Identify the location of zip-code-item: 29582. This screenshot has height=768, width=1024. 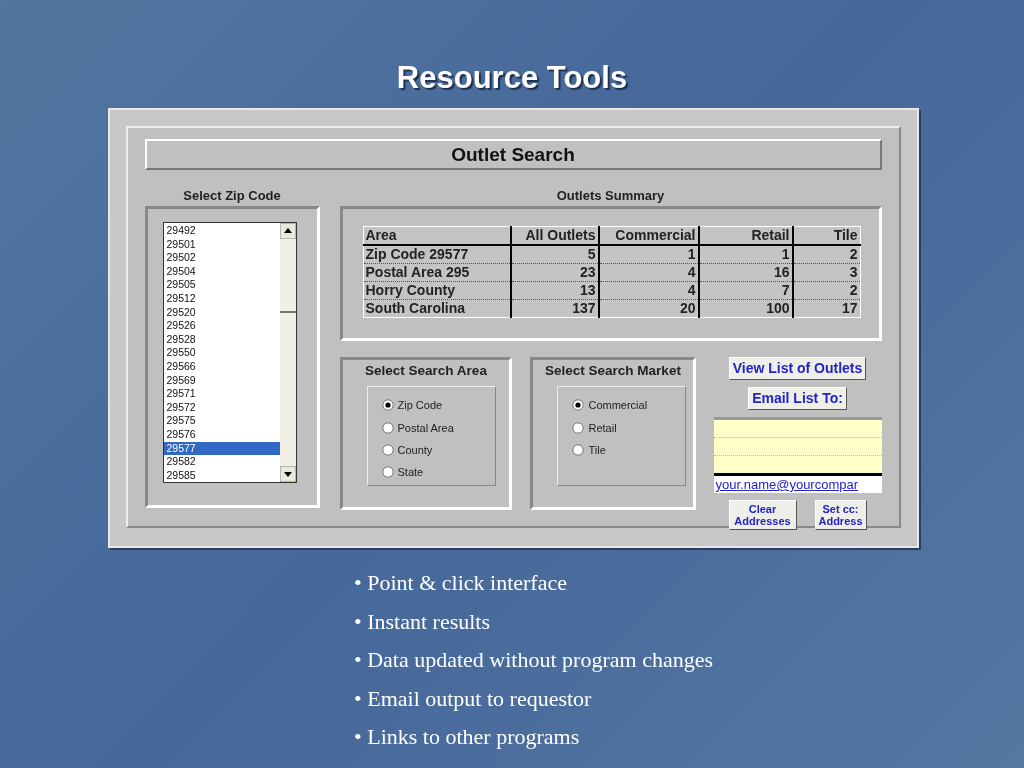
(221, 462).